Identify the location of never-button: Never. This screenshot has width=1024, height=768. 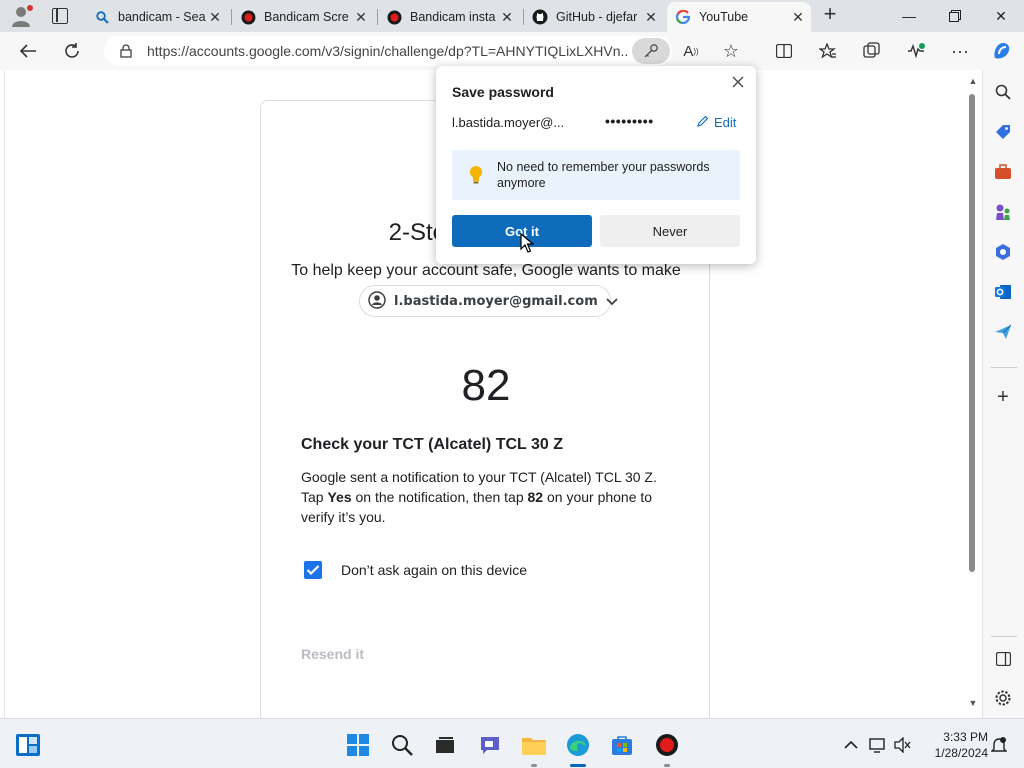
(670, 231).